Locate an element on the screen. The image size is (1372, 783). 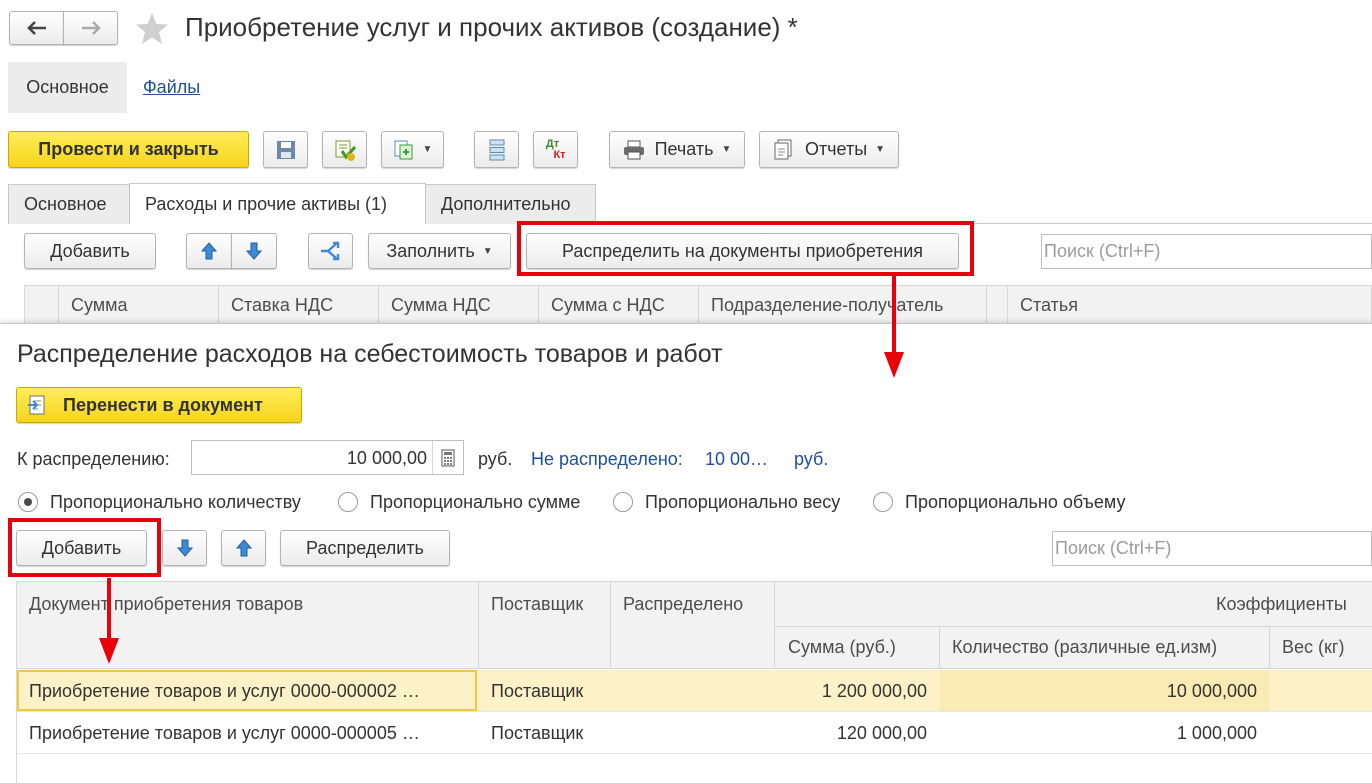
favorite-star-icon is located at coordinates (152, 29).